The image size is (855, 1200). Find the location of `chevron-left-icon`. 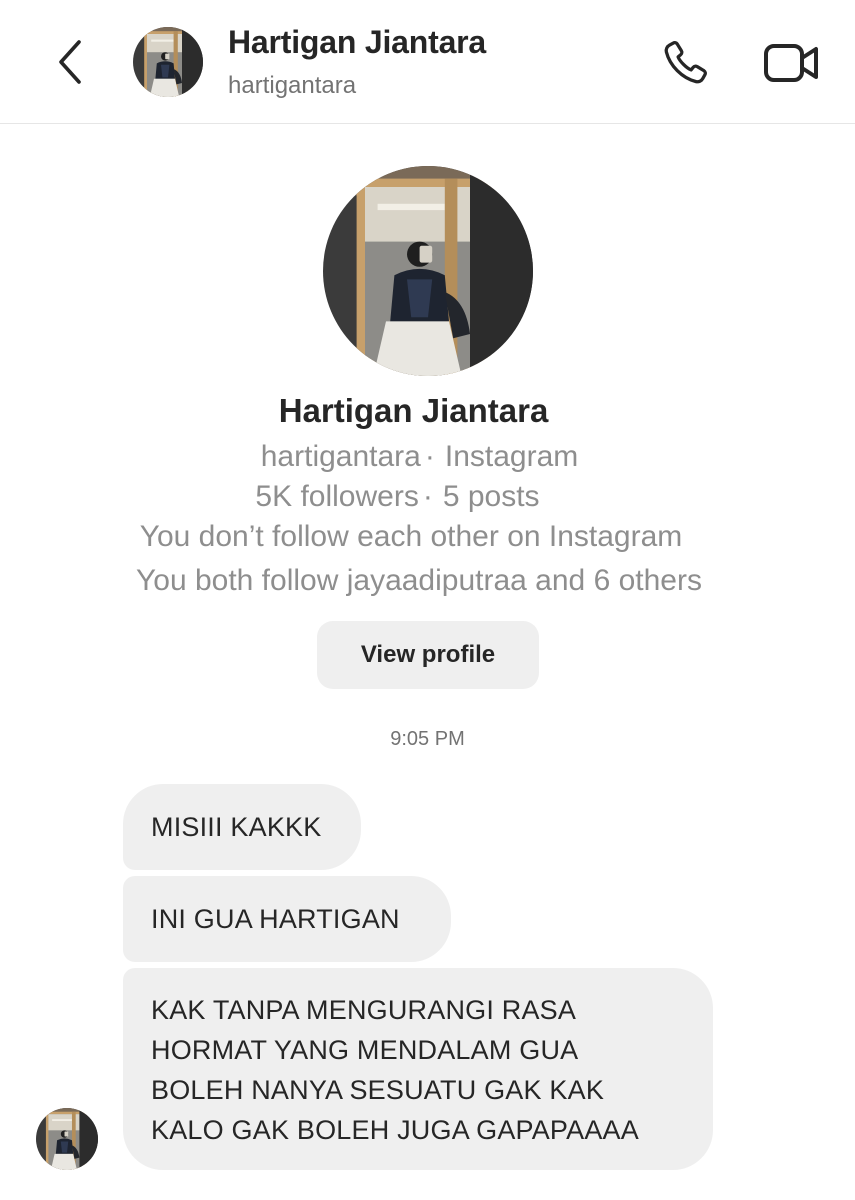

chevron-left-icon is located at coordinates (70, 62).